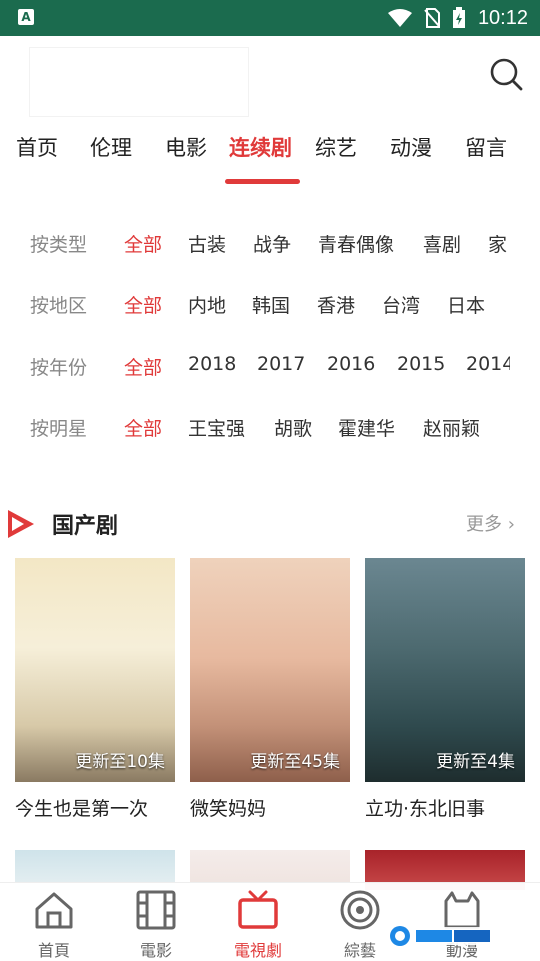 This screenshot has height=961, width=540. What do you see at coordinates (270, 670) in the screenshot?
I see `poster-image: 更新至45集` at bounding box center [270, 670].